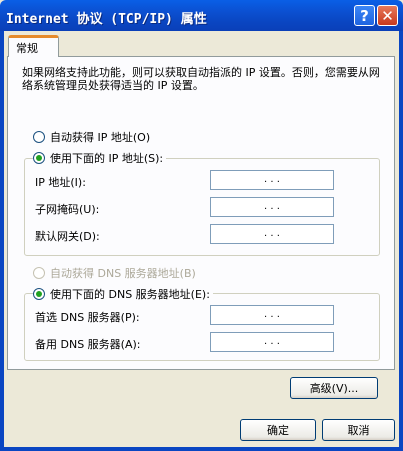 Image resolution: width=403 pixels, height=451 pixels. What do you see at coordinates (33, 46) in the screenshot?
I see `tab-general: 常规` at bounding box center [33, 46].